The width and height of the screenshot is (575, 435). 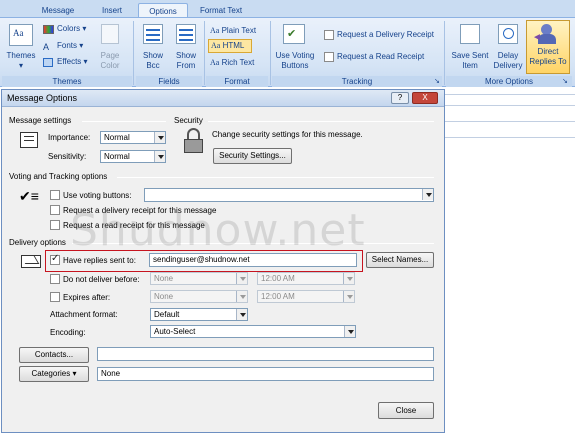 I want to click on themes-group-label: Themes, so click(x=67, y=81).